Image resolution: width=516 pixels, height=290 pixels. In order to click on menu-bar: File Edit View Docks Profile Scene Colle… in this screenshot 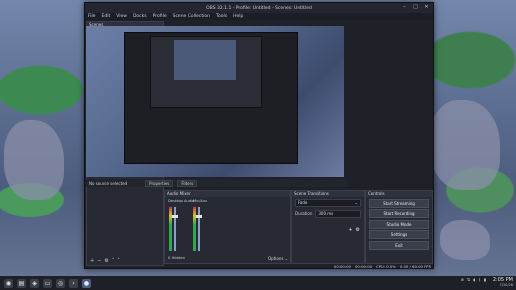, I will do `click(259, 16)`.